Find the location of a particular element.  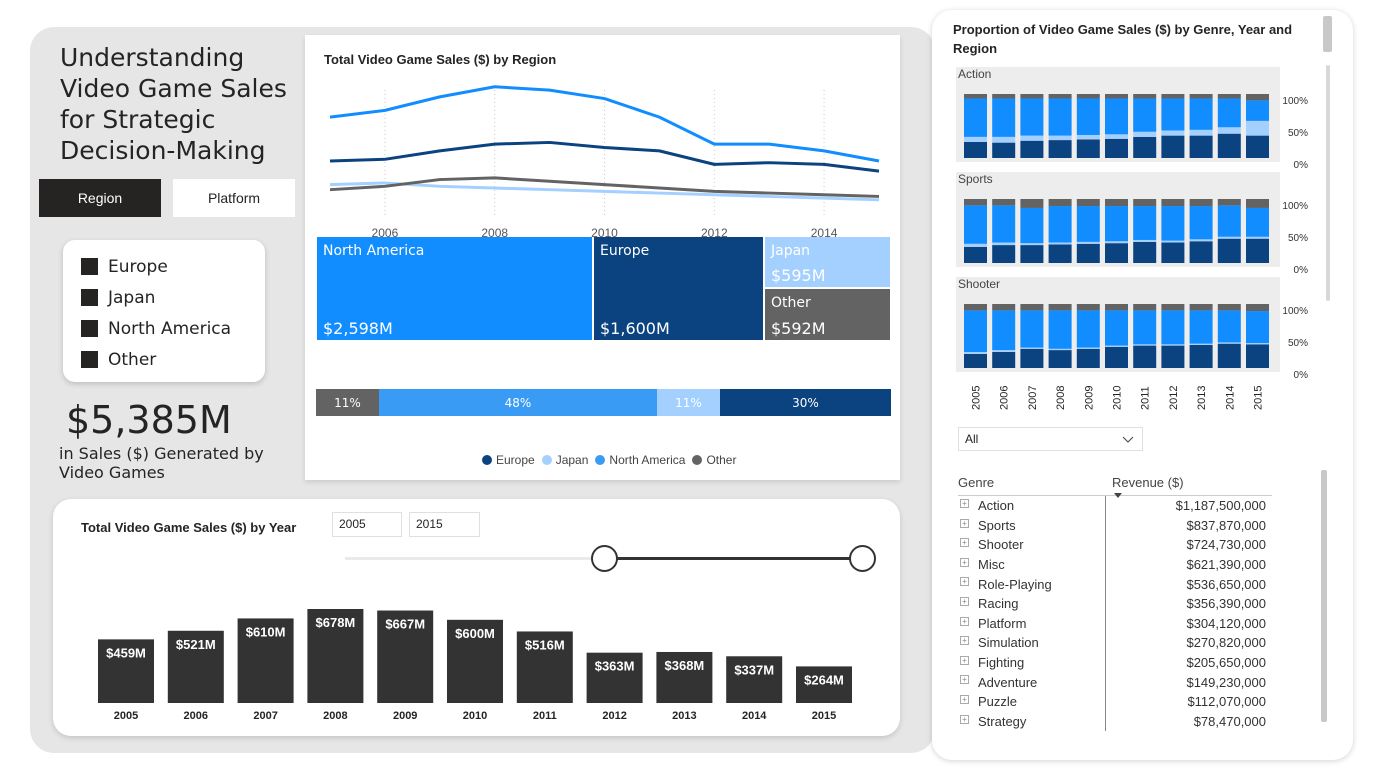

treemap-other: Other $592M is located at coordinates (827, 314).